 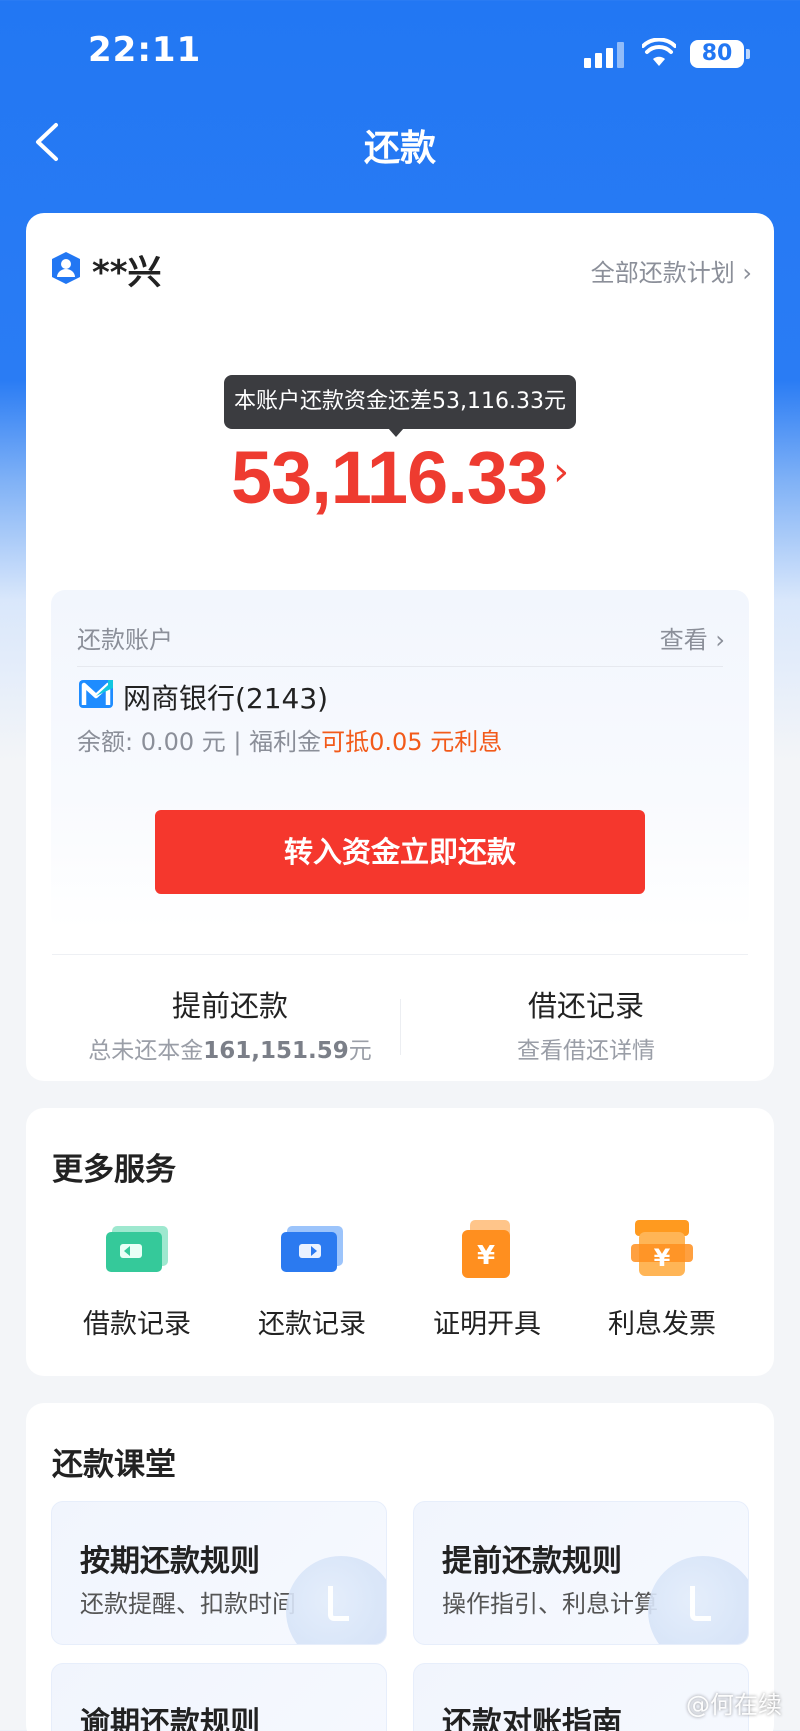 I want to click on rule-title: 逾期还款规则, so click(x=170, y=1718).